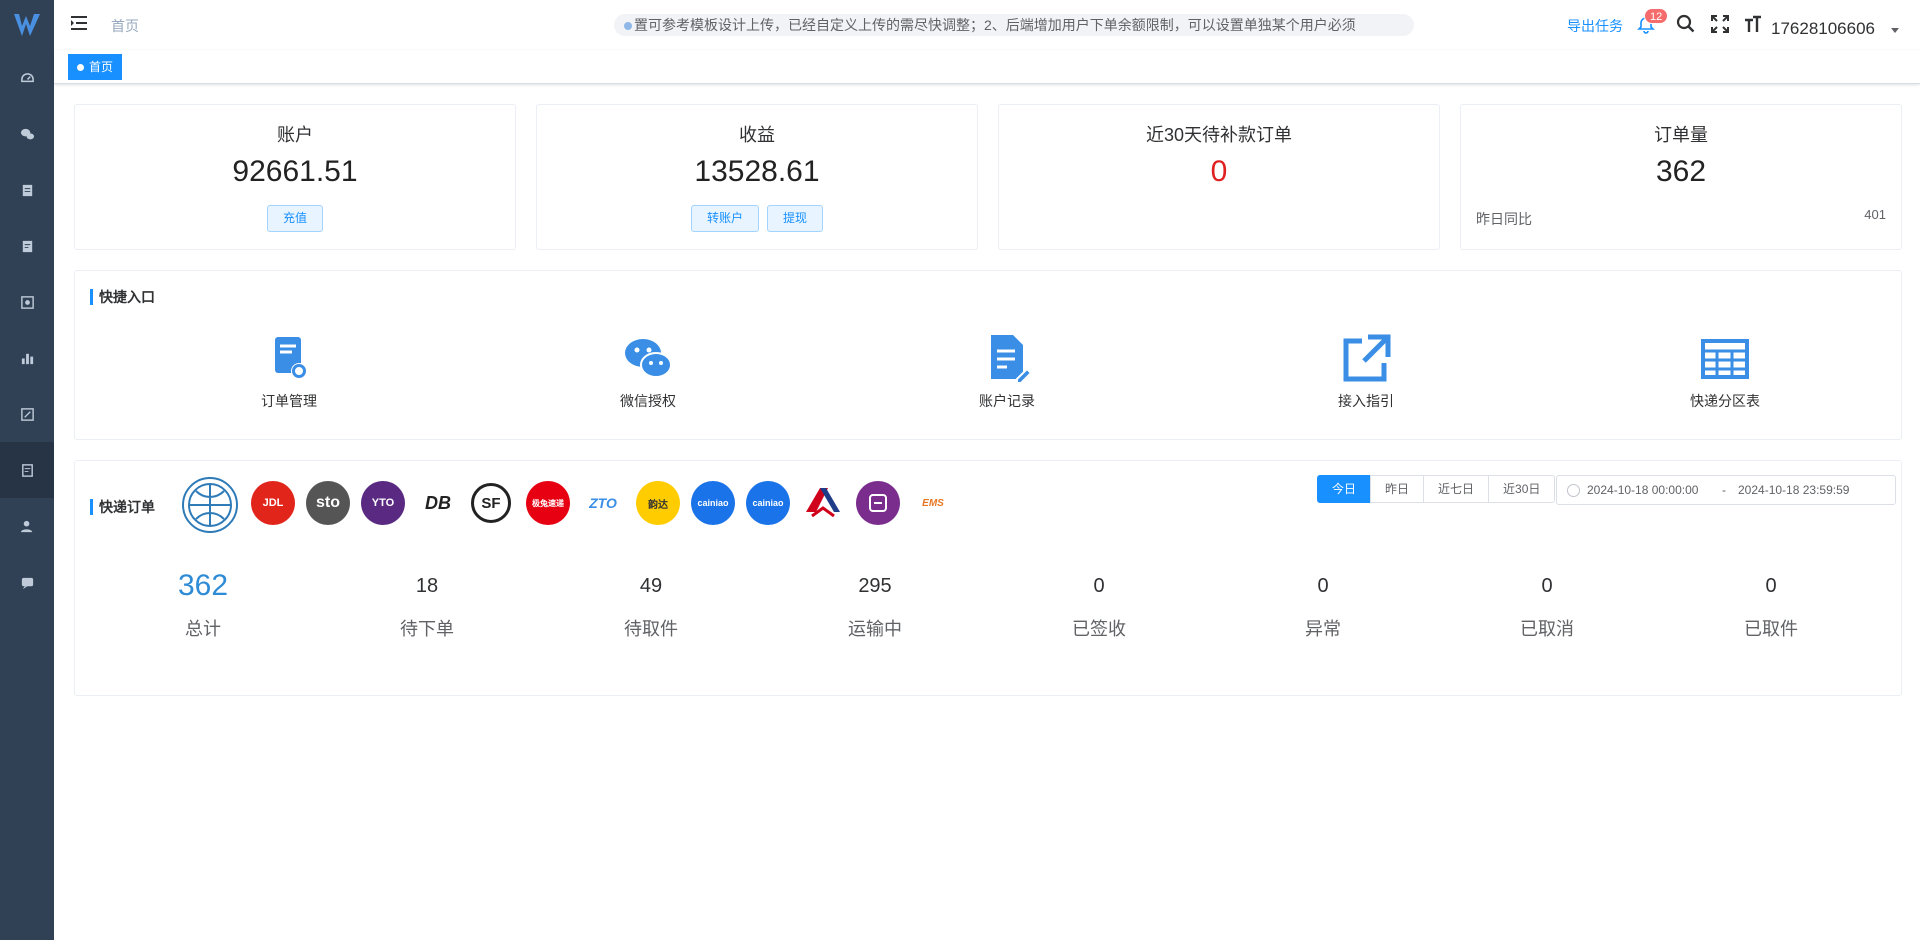 Image resolution: width=1920 pixels, height=940 pixels. Describe the element at coordinates (933, 503) in the screenshot. I see `carrier-logo-ems: EMS` at that location.